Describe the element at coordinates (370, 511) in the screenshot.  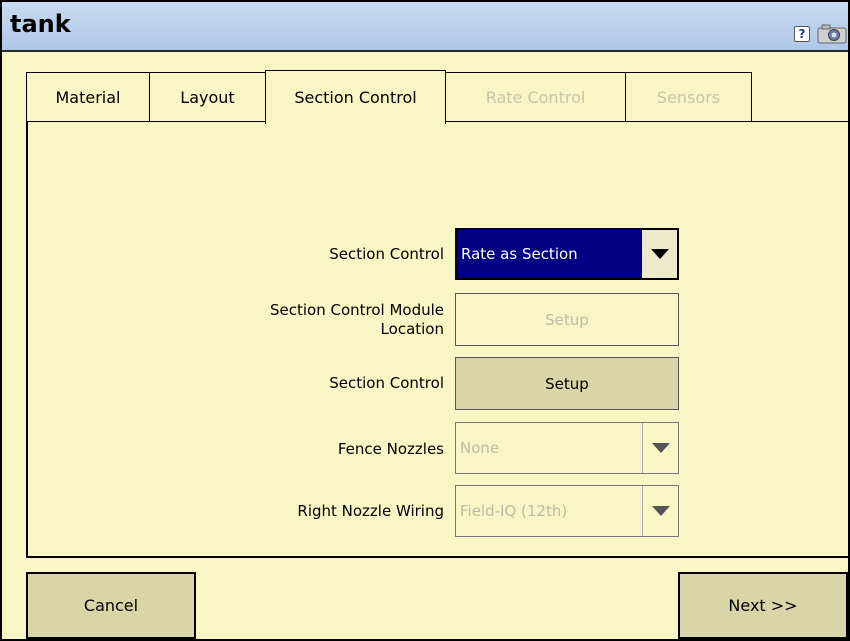
I see `right-nozzle-wiring-label: Right Nozzle Wiring` at that location.